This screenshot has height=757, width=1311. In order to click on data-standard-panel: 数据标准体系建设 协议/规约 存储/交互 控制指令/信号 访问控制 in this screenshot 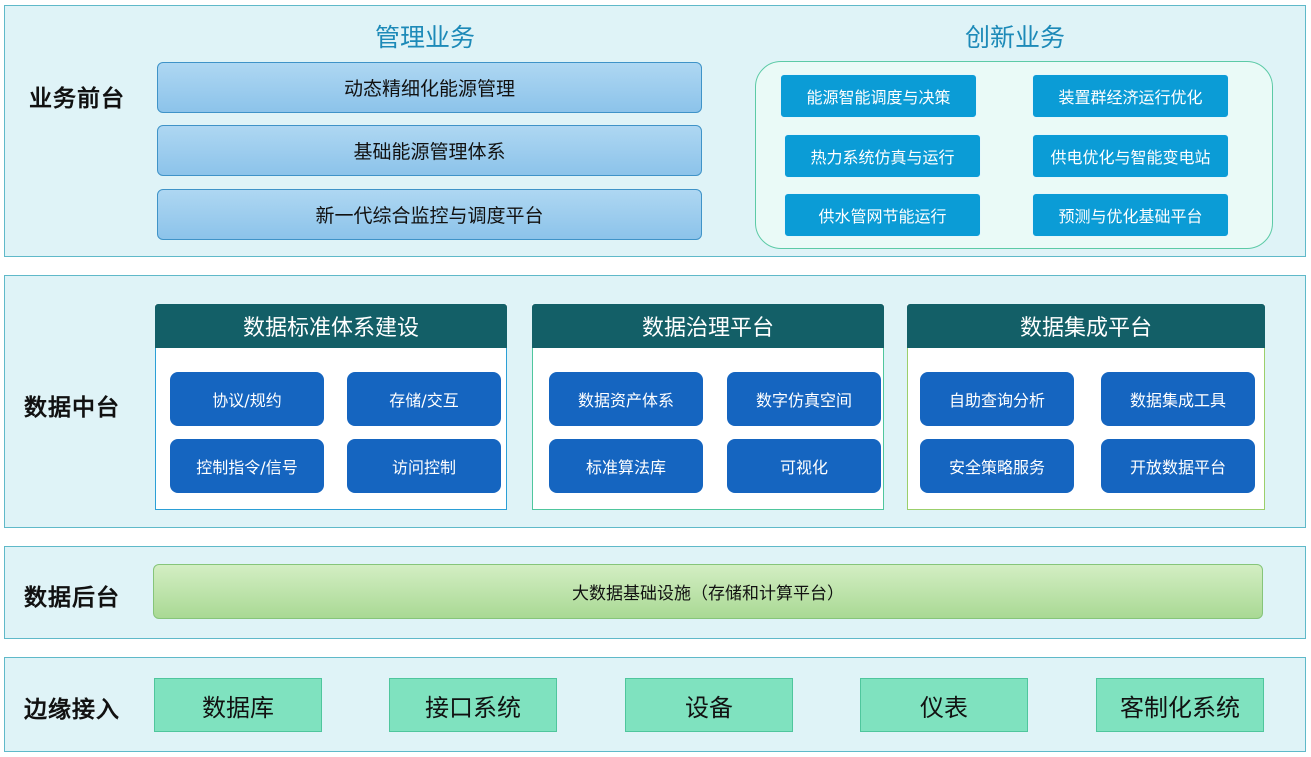, I will do `click(331, 407)`.